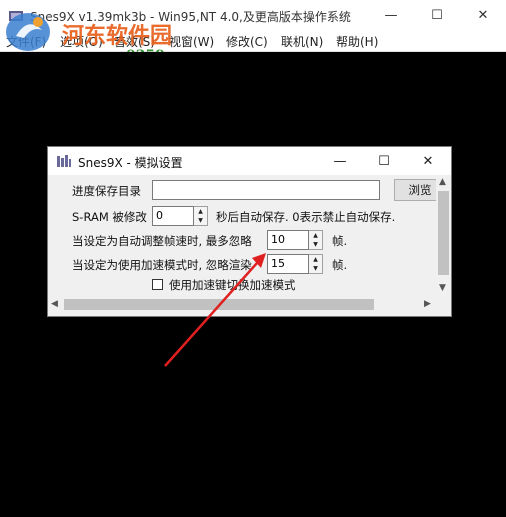 The width and height of the screenshot is (506, 517). Describe the element at coordinates (437, 15) in the screenshot. I see `maximize-button: ☐` at that location.